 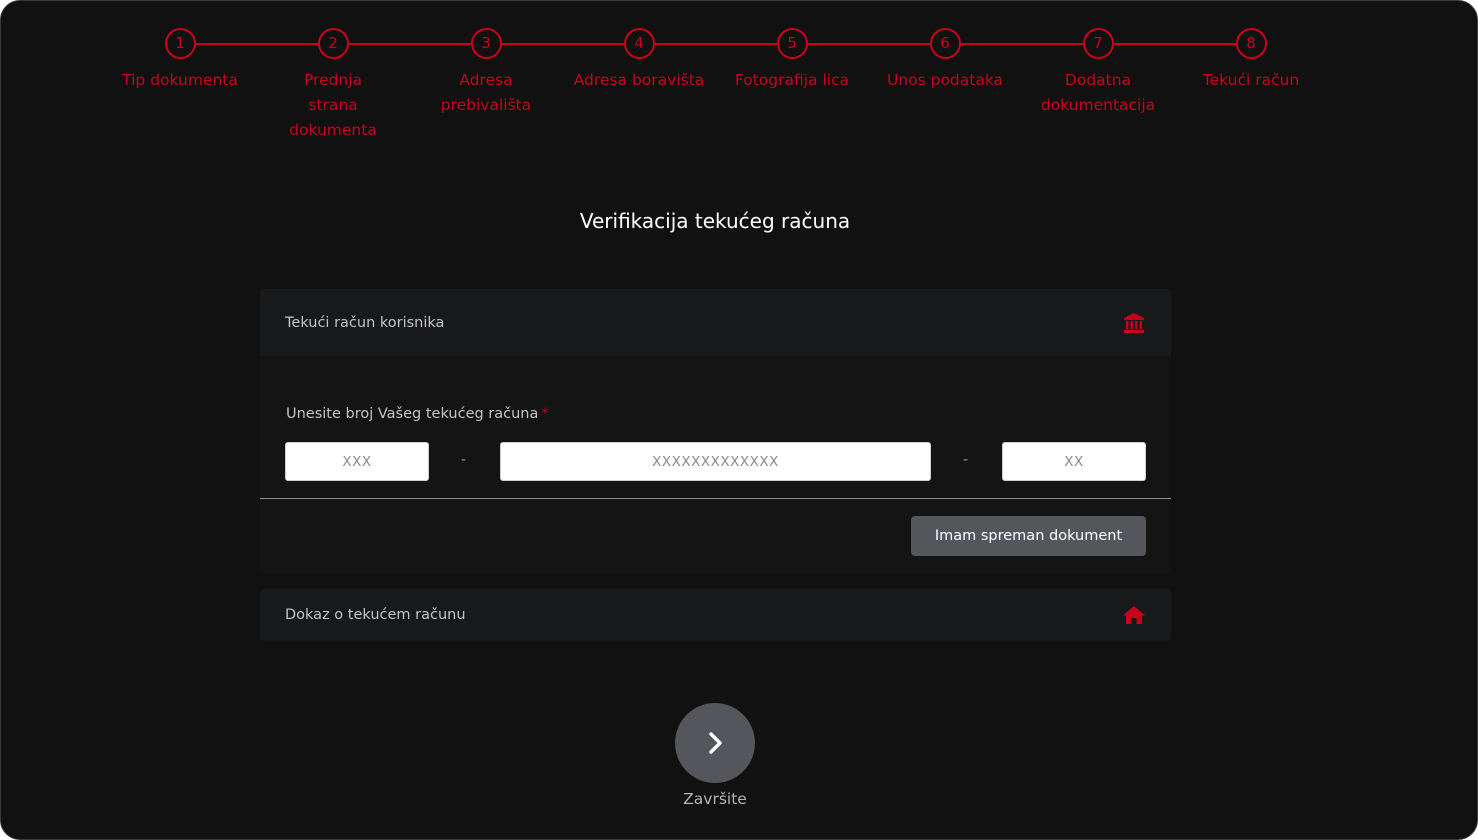 What do you see at coordinates (639, 60) in the screenshot?
I see `step-4: 4 Adresa boravišta` at bounding box center [639, 60].